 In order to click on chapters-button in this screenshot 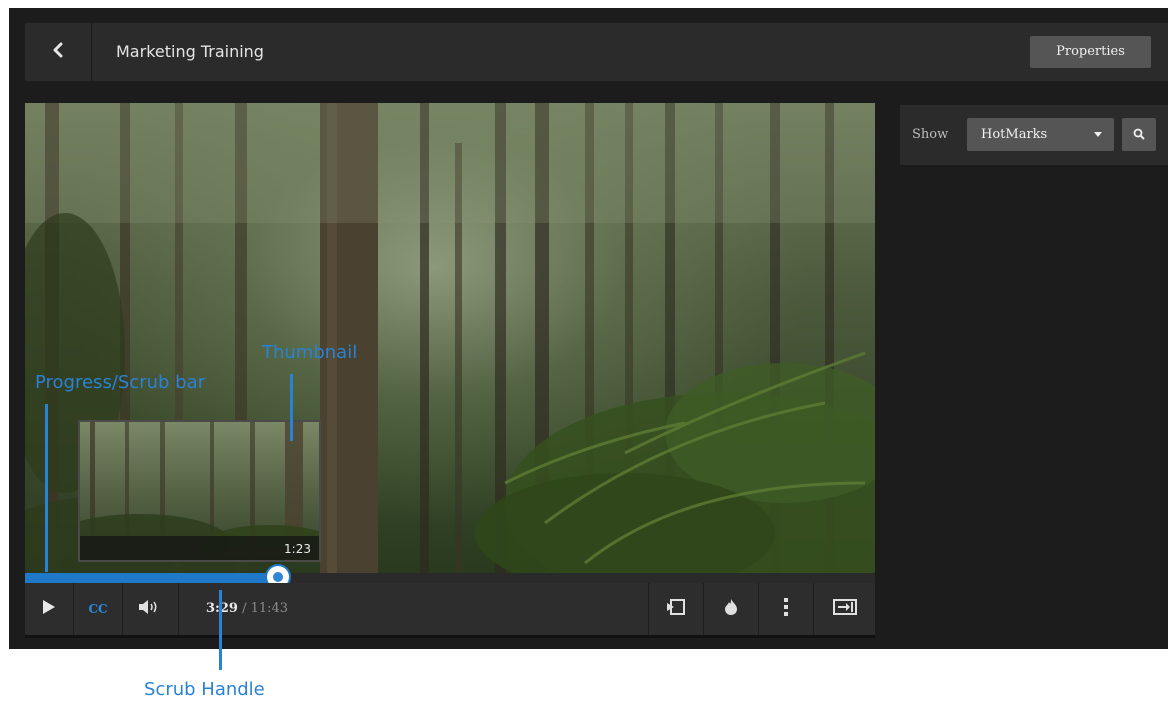, I will do `click(676, 609)`.